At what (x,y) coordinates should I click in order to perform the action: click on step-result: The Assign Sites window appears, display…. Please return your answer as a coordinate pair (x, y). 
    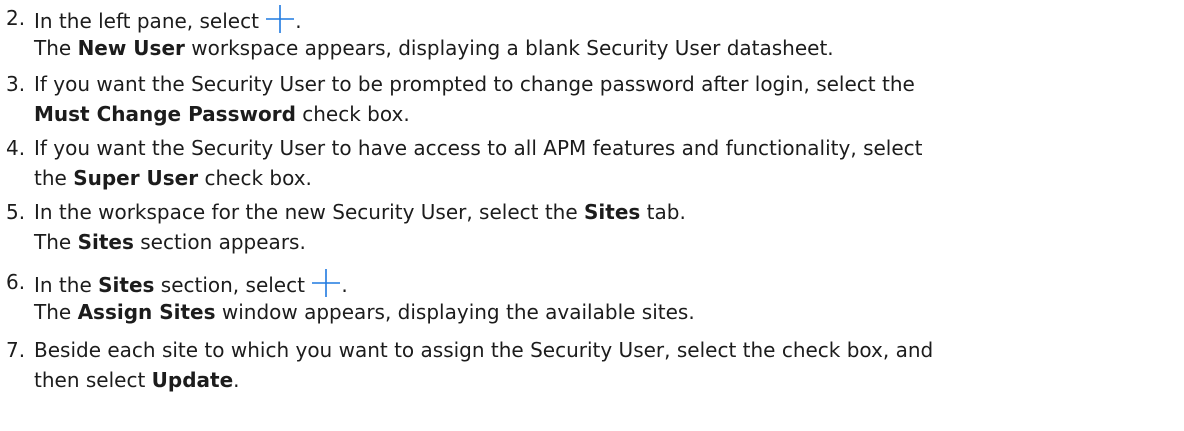
    Looking at the image, I should click on (364, 312).